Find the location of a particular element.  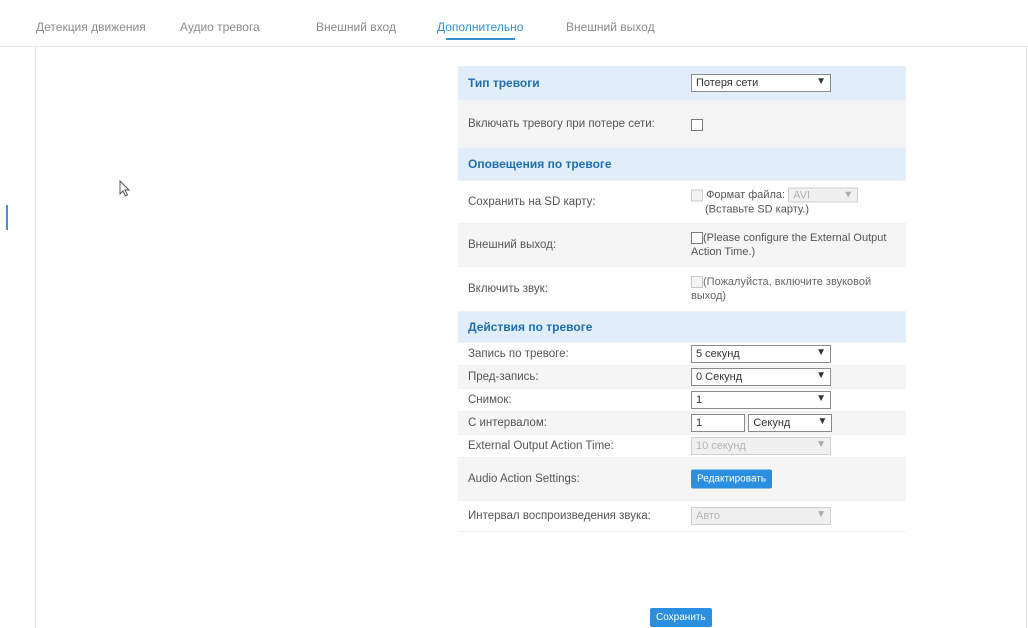

save-button: Сохранить is located at coordinates (681, 617).